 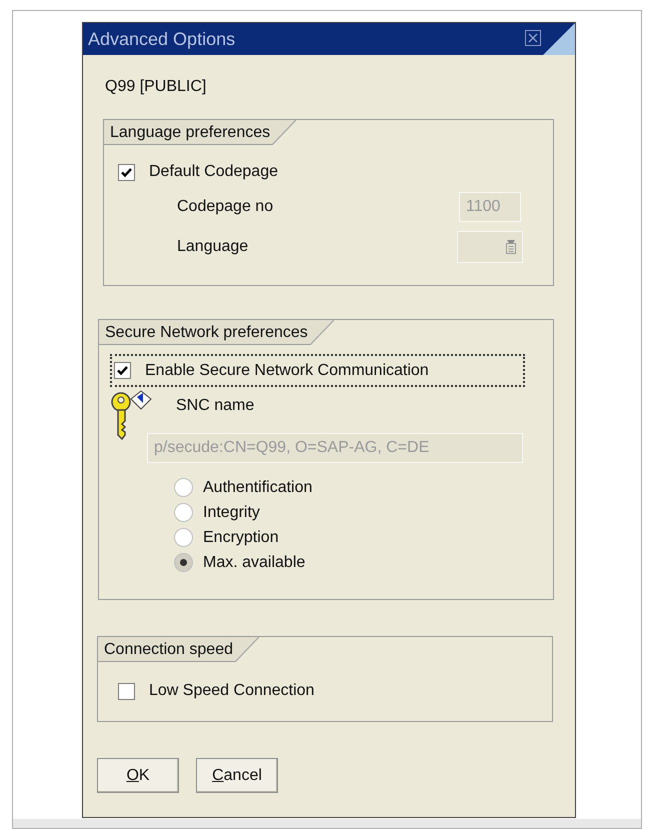 What do you see at coordinates (287, 370) in the screenshot?
I see `checkbox-label: Enable Secure Network Communication` at bounding box center [287, 370].